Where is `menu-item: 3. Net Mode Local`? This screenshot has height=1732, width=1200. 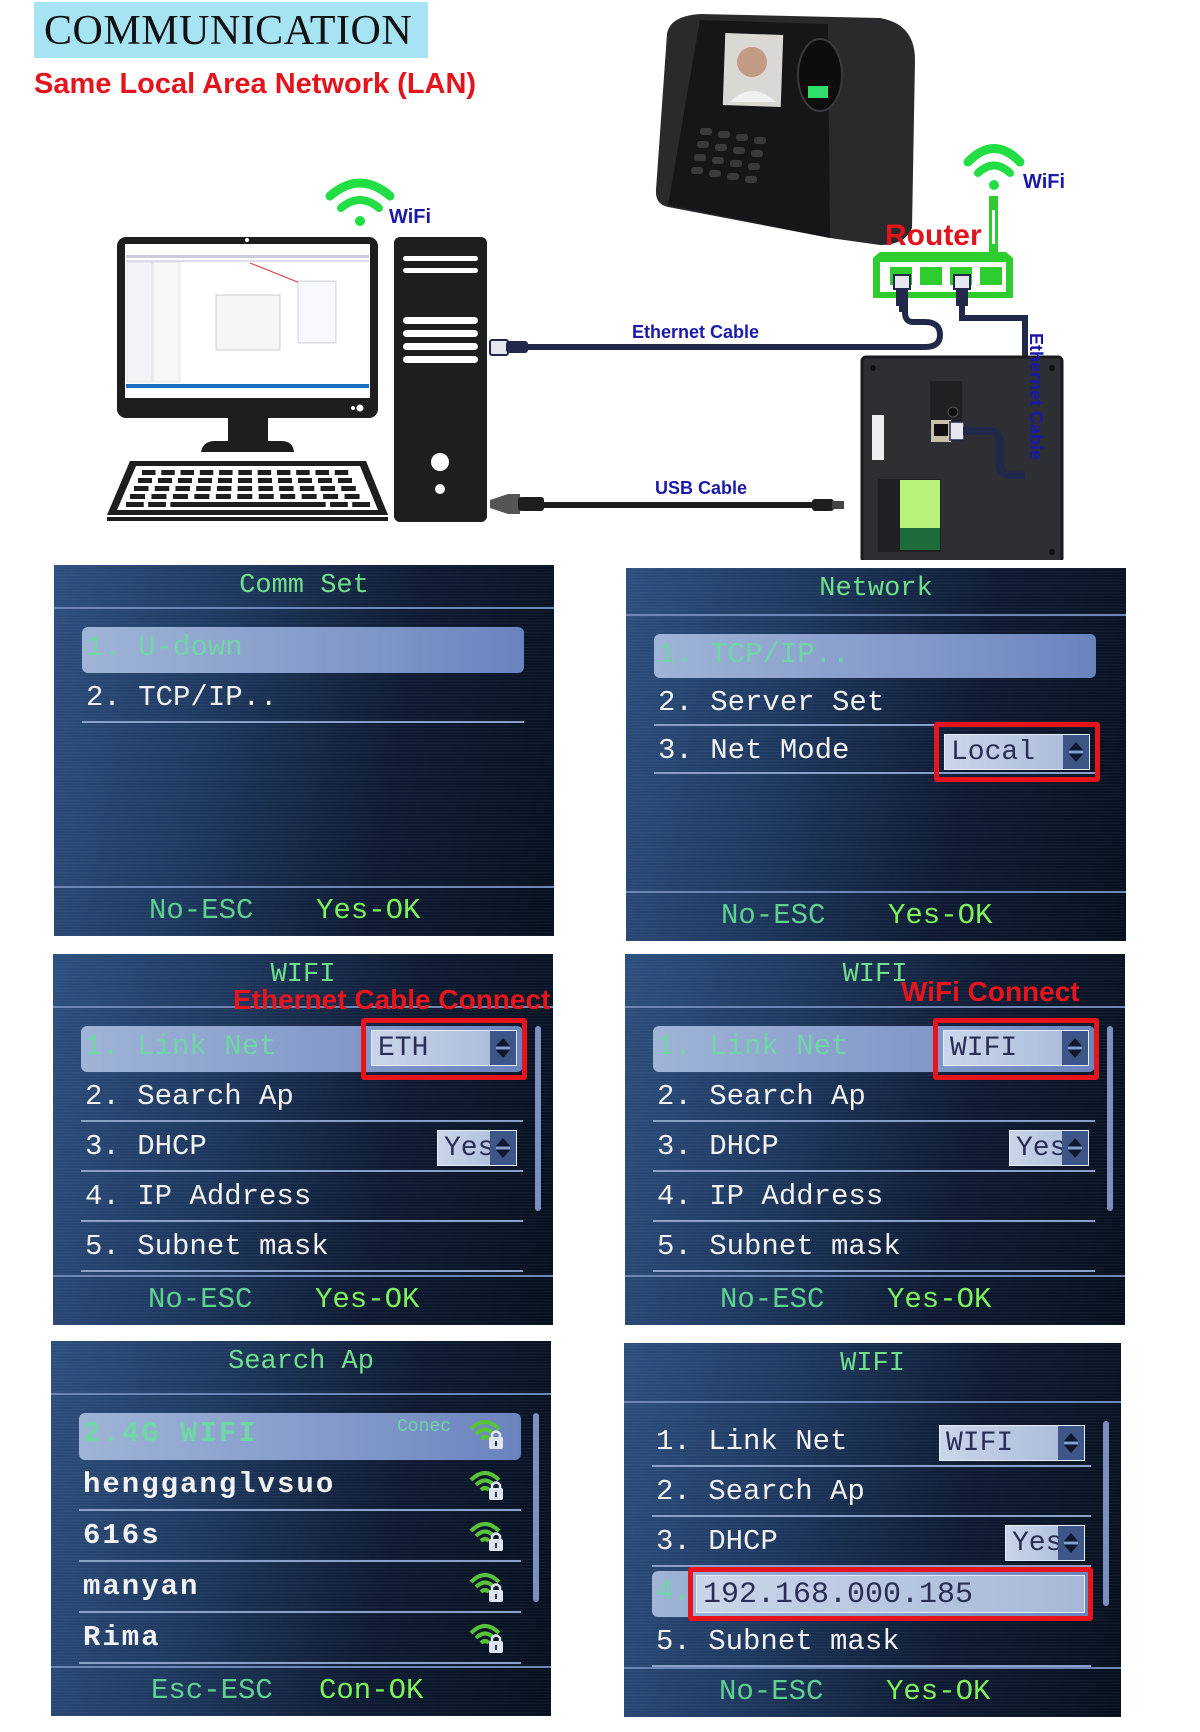
menu-item: 3. Net Mode Local is located at coordinates (877, 752).